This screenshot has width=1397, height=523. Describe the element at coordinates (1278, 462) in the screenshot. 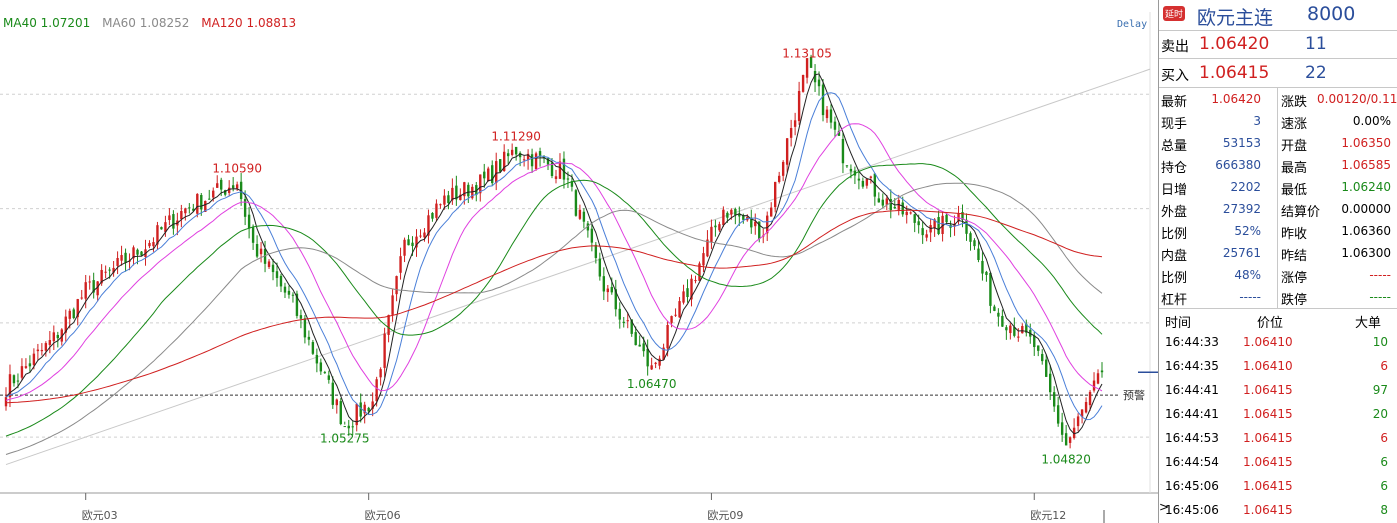

I see `tick-row: 16:44:54 1.06415 6` at that location.